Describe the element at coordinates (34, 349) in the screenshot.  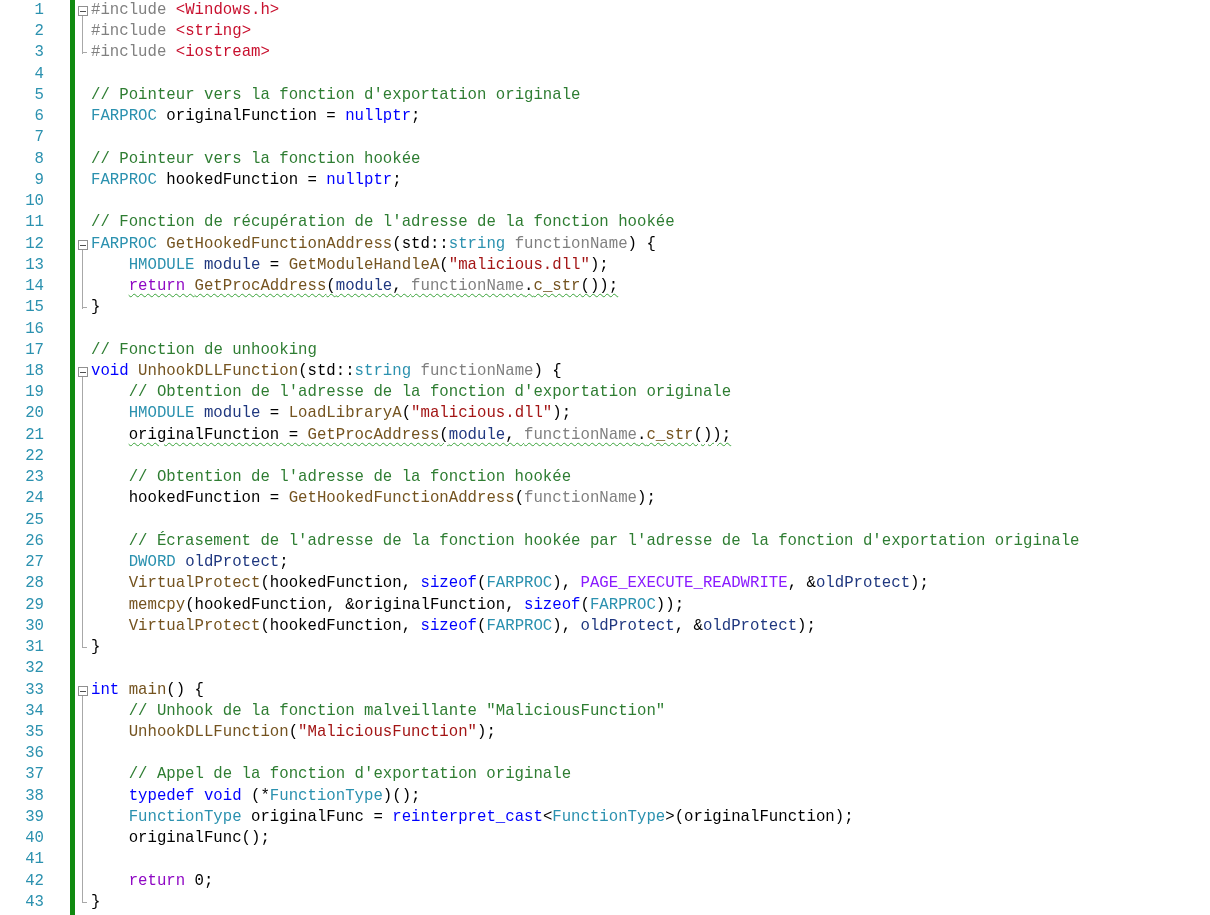
I see `line-number: 17` at that location.